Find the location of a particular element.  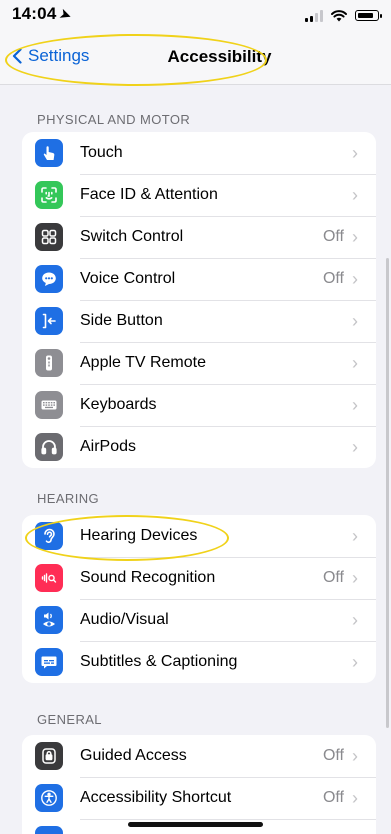

row-label: Hearing Devices is located at coordinates (139, 535).